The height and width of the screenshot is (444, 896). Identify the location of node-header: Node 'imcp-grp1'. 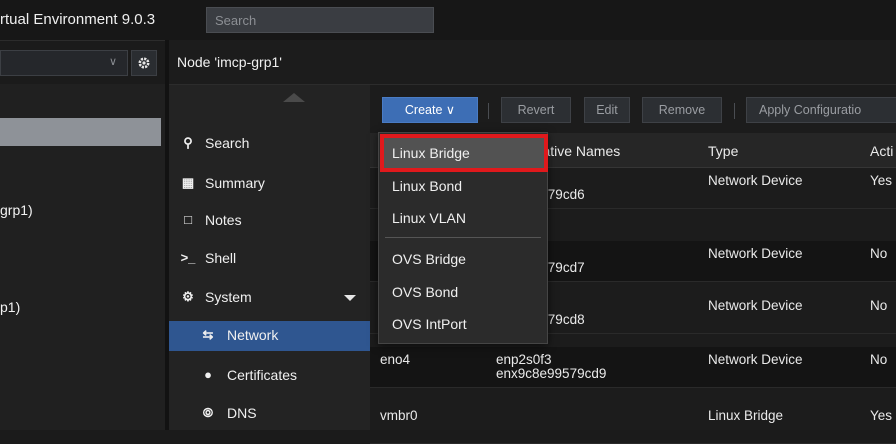
(532, 62).